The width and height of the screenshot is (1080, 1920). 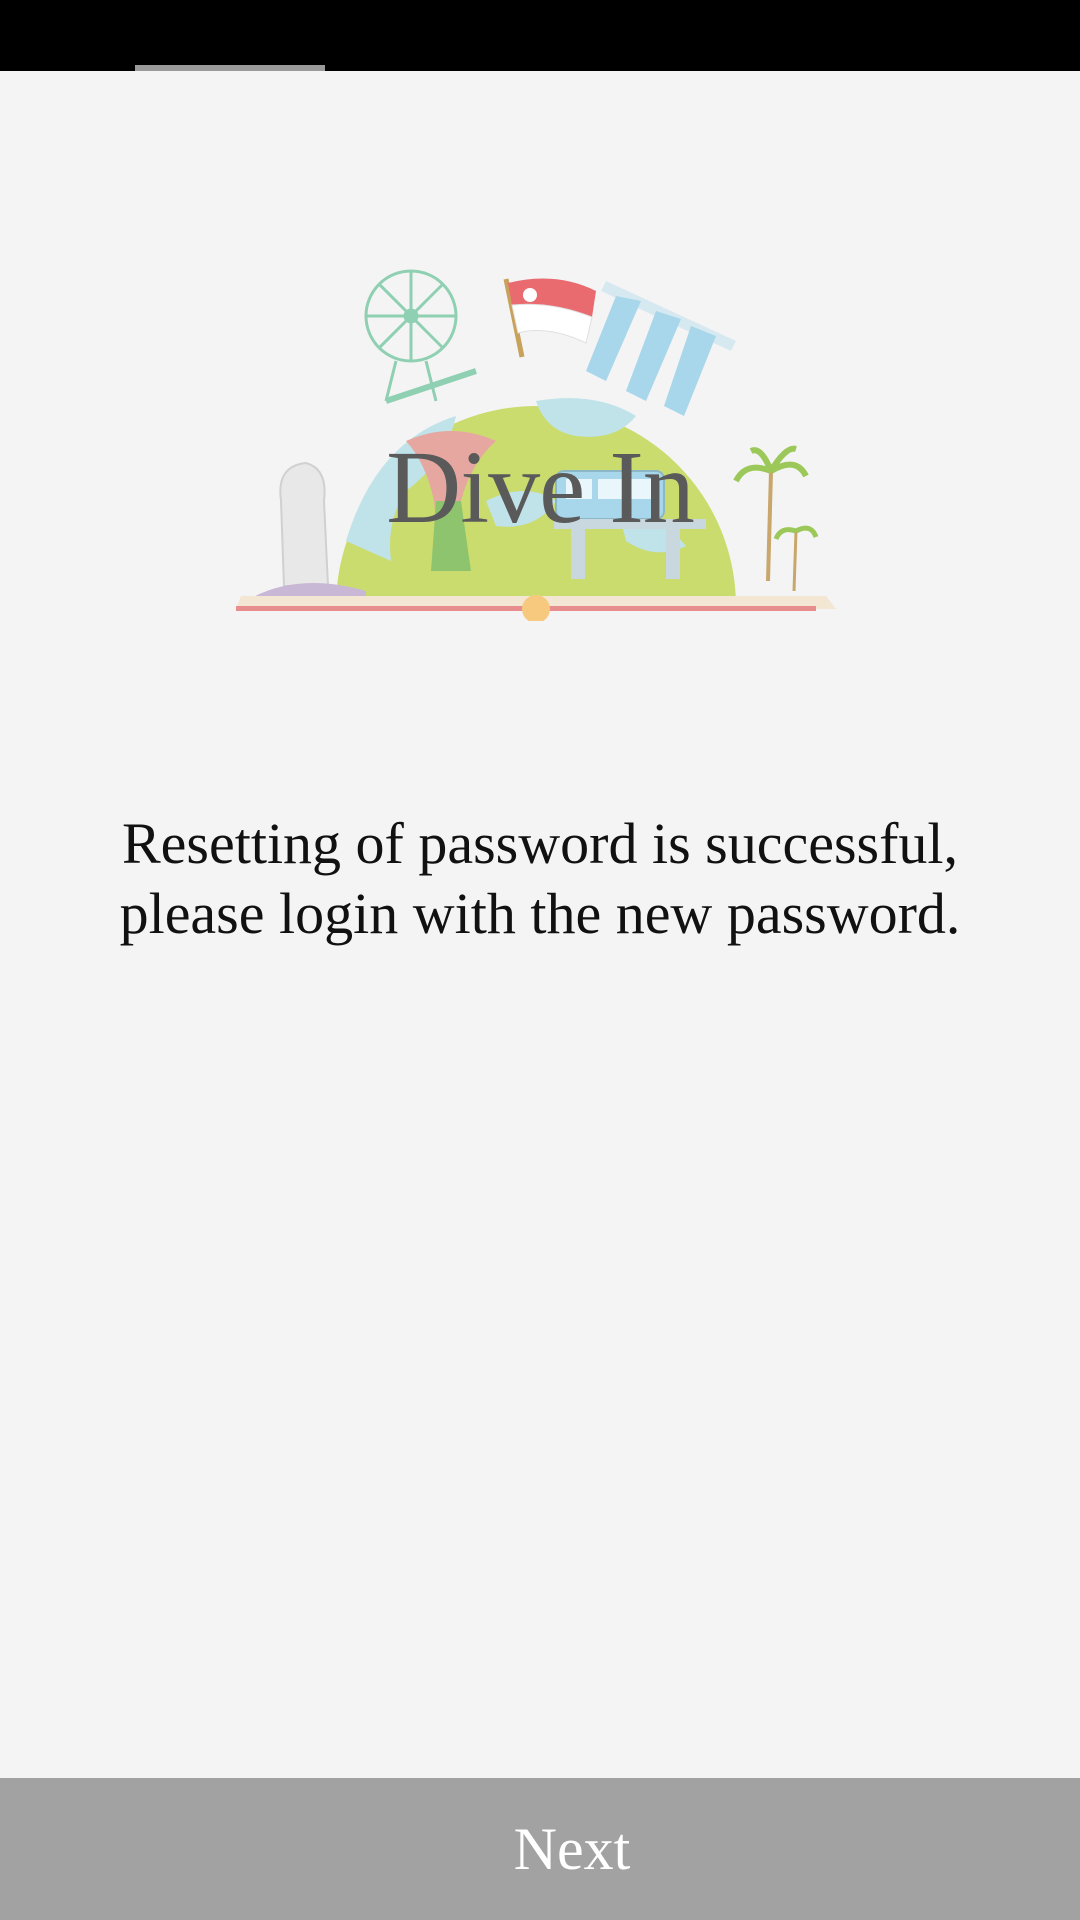 I want to click on next-button-label: Next, so click(x=572, y=1849).